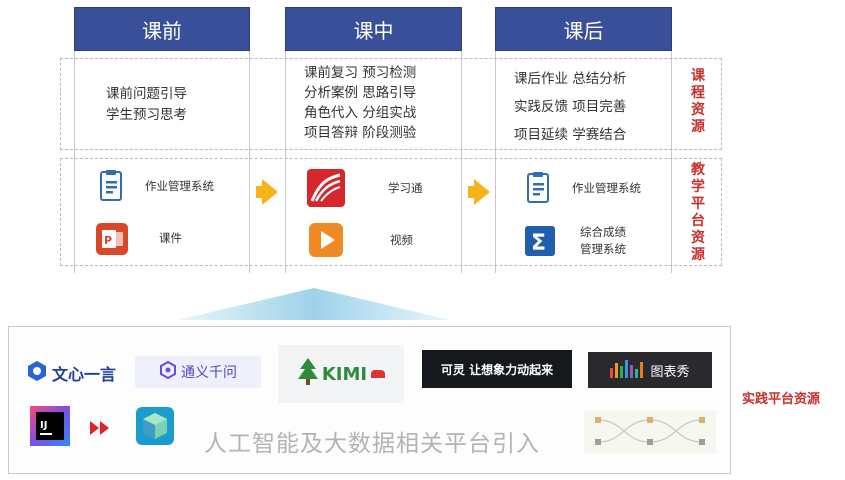 The height and width of the screenshot is (480, 845). What do you see at coordinates (378, 374) in the screenshot?
I see `kimi-dot-icon` at bounding box center [378, 374].